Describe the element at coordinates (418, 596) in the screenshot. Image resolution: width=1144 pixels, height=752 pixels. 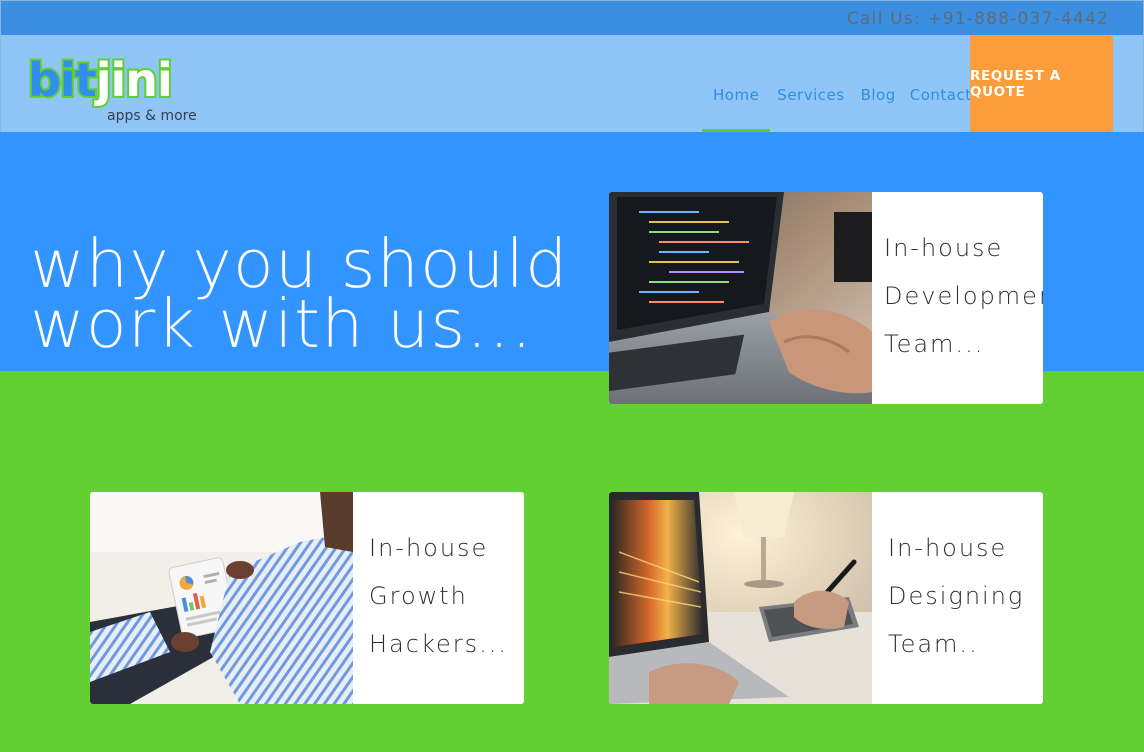
I see `card-line: Growth` at that location.